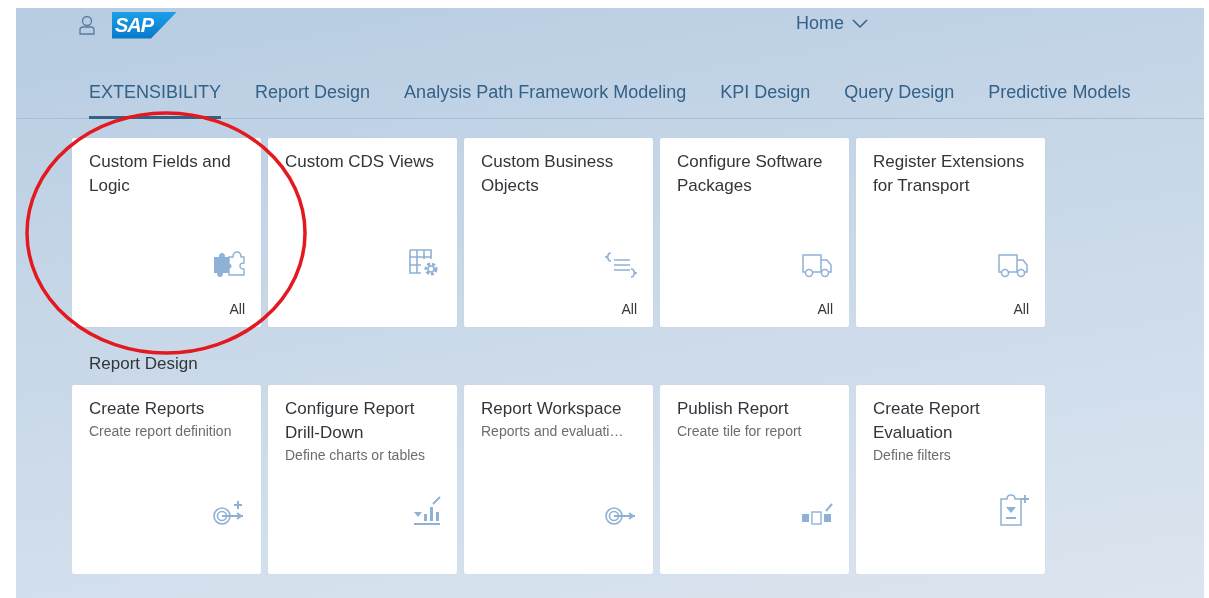 The image size is (1209, 598). Describe the element at coordinates (155, 99) in the screenshot. I see `tab: EXTENSIBILITY` at that location.